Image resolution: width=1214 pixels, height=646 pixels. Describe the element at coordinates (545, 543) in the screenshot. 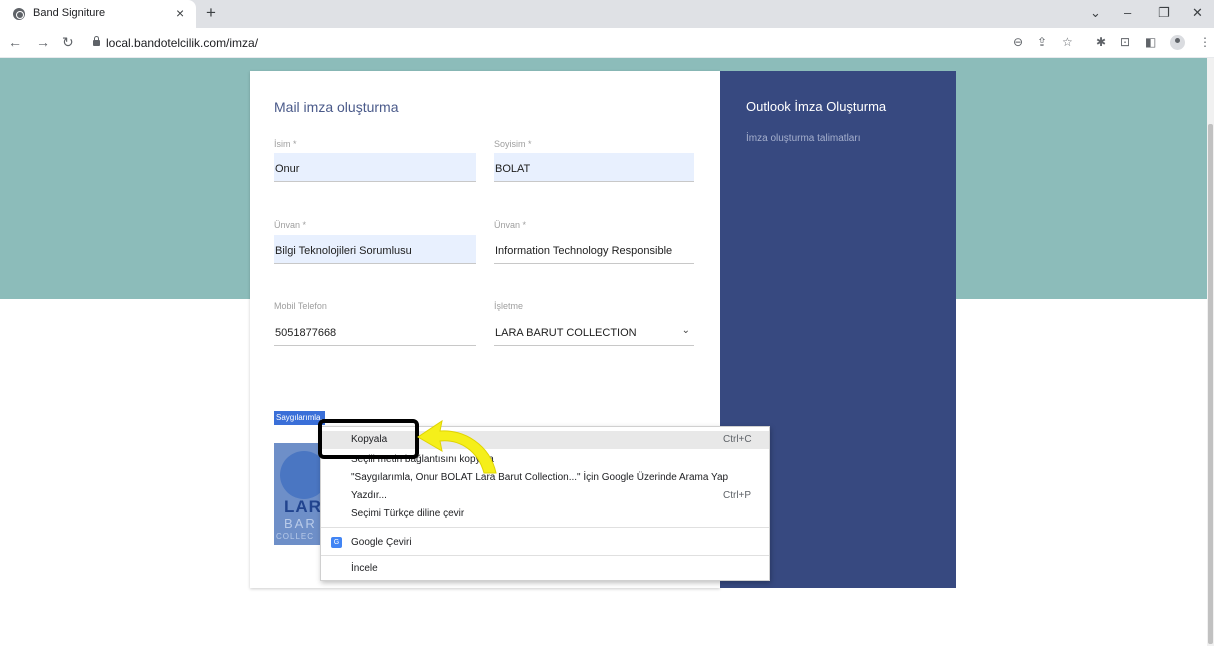

I see `menu-item-google-translate: G Google Çeviri` at that location.